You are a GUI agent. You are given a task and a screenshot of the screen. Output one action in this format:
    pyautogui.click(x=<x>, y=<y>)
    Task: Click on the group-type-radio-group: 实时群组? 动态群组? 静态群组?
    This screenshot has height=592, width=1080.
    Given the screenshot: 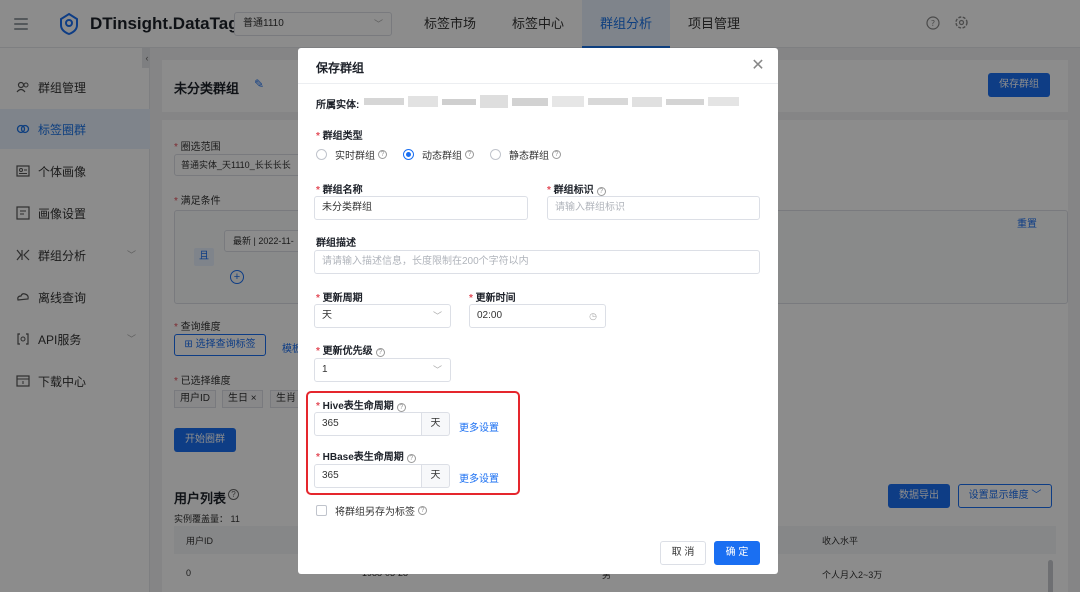 What is the action you would take?
    pyautogui.click(x=446, y=154)
    